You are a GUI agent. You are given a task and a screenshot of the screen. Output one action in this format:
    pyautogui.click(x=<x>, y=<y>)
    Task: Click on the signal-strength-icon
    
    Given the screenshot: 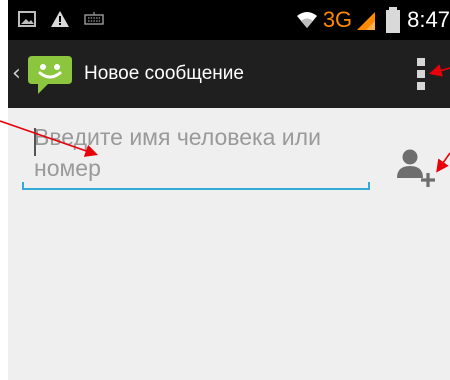 What is the action you would take?
    pyautogui.click(x=366, y=21)
    